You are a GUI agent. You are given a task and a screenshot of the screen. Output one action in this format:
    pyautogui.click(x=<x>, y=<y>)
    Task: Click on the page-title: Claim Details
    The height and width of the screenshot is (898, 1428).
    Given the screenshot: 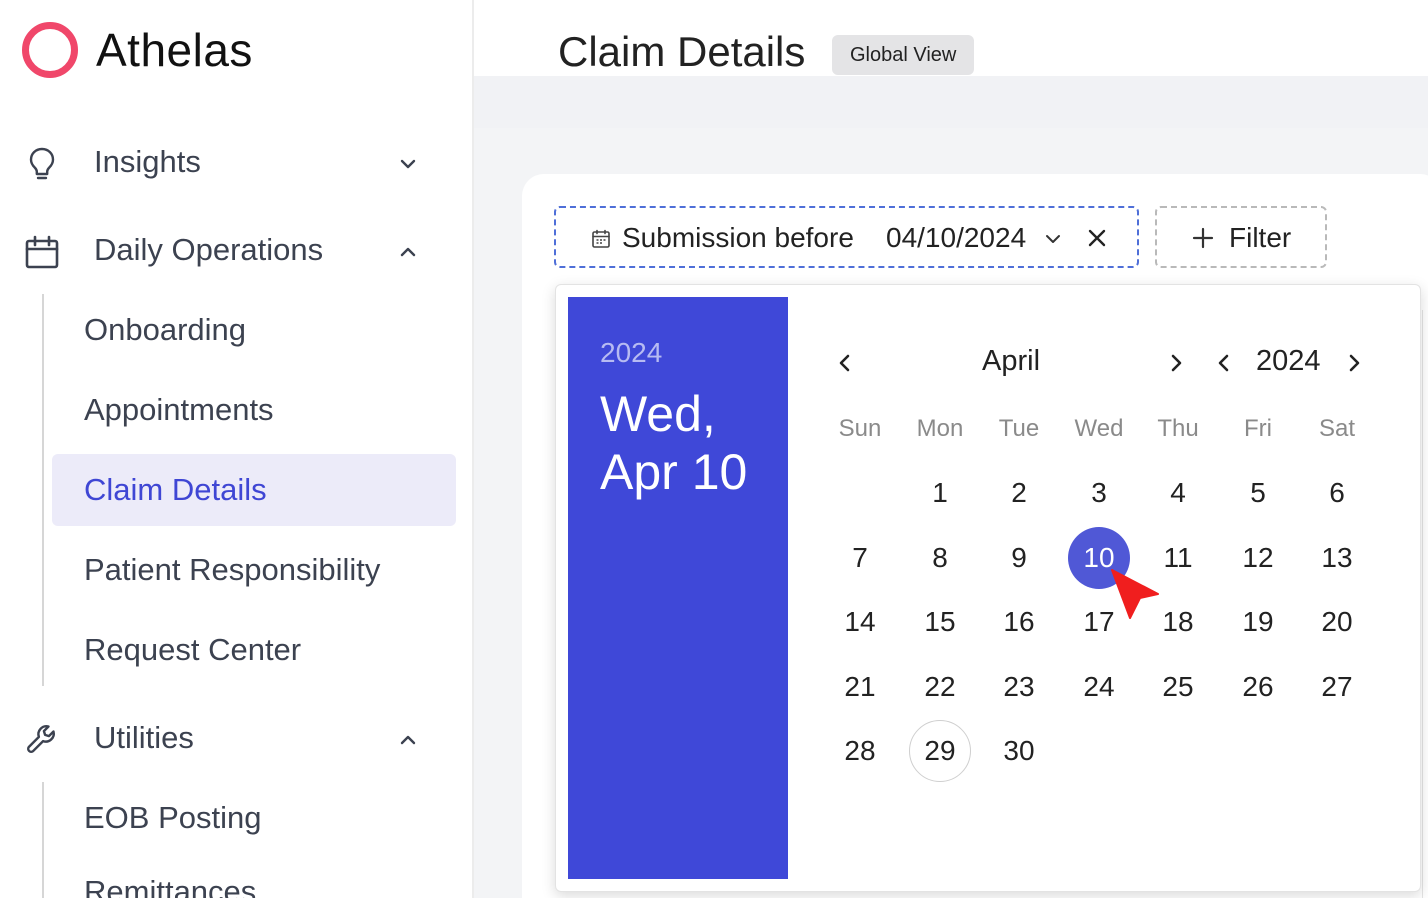 What is the action you would take?
    pyautogui.click(x=682, y=51)
    